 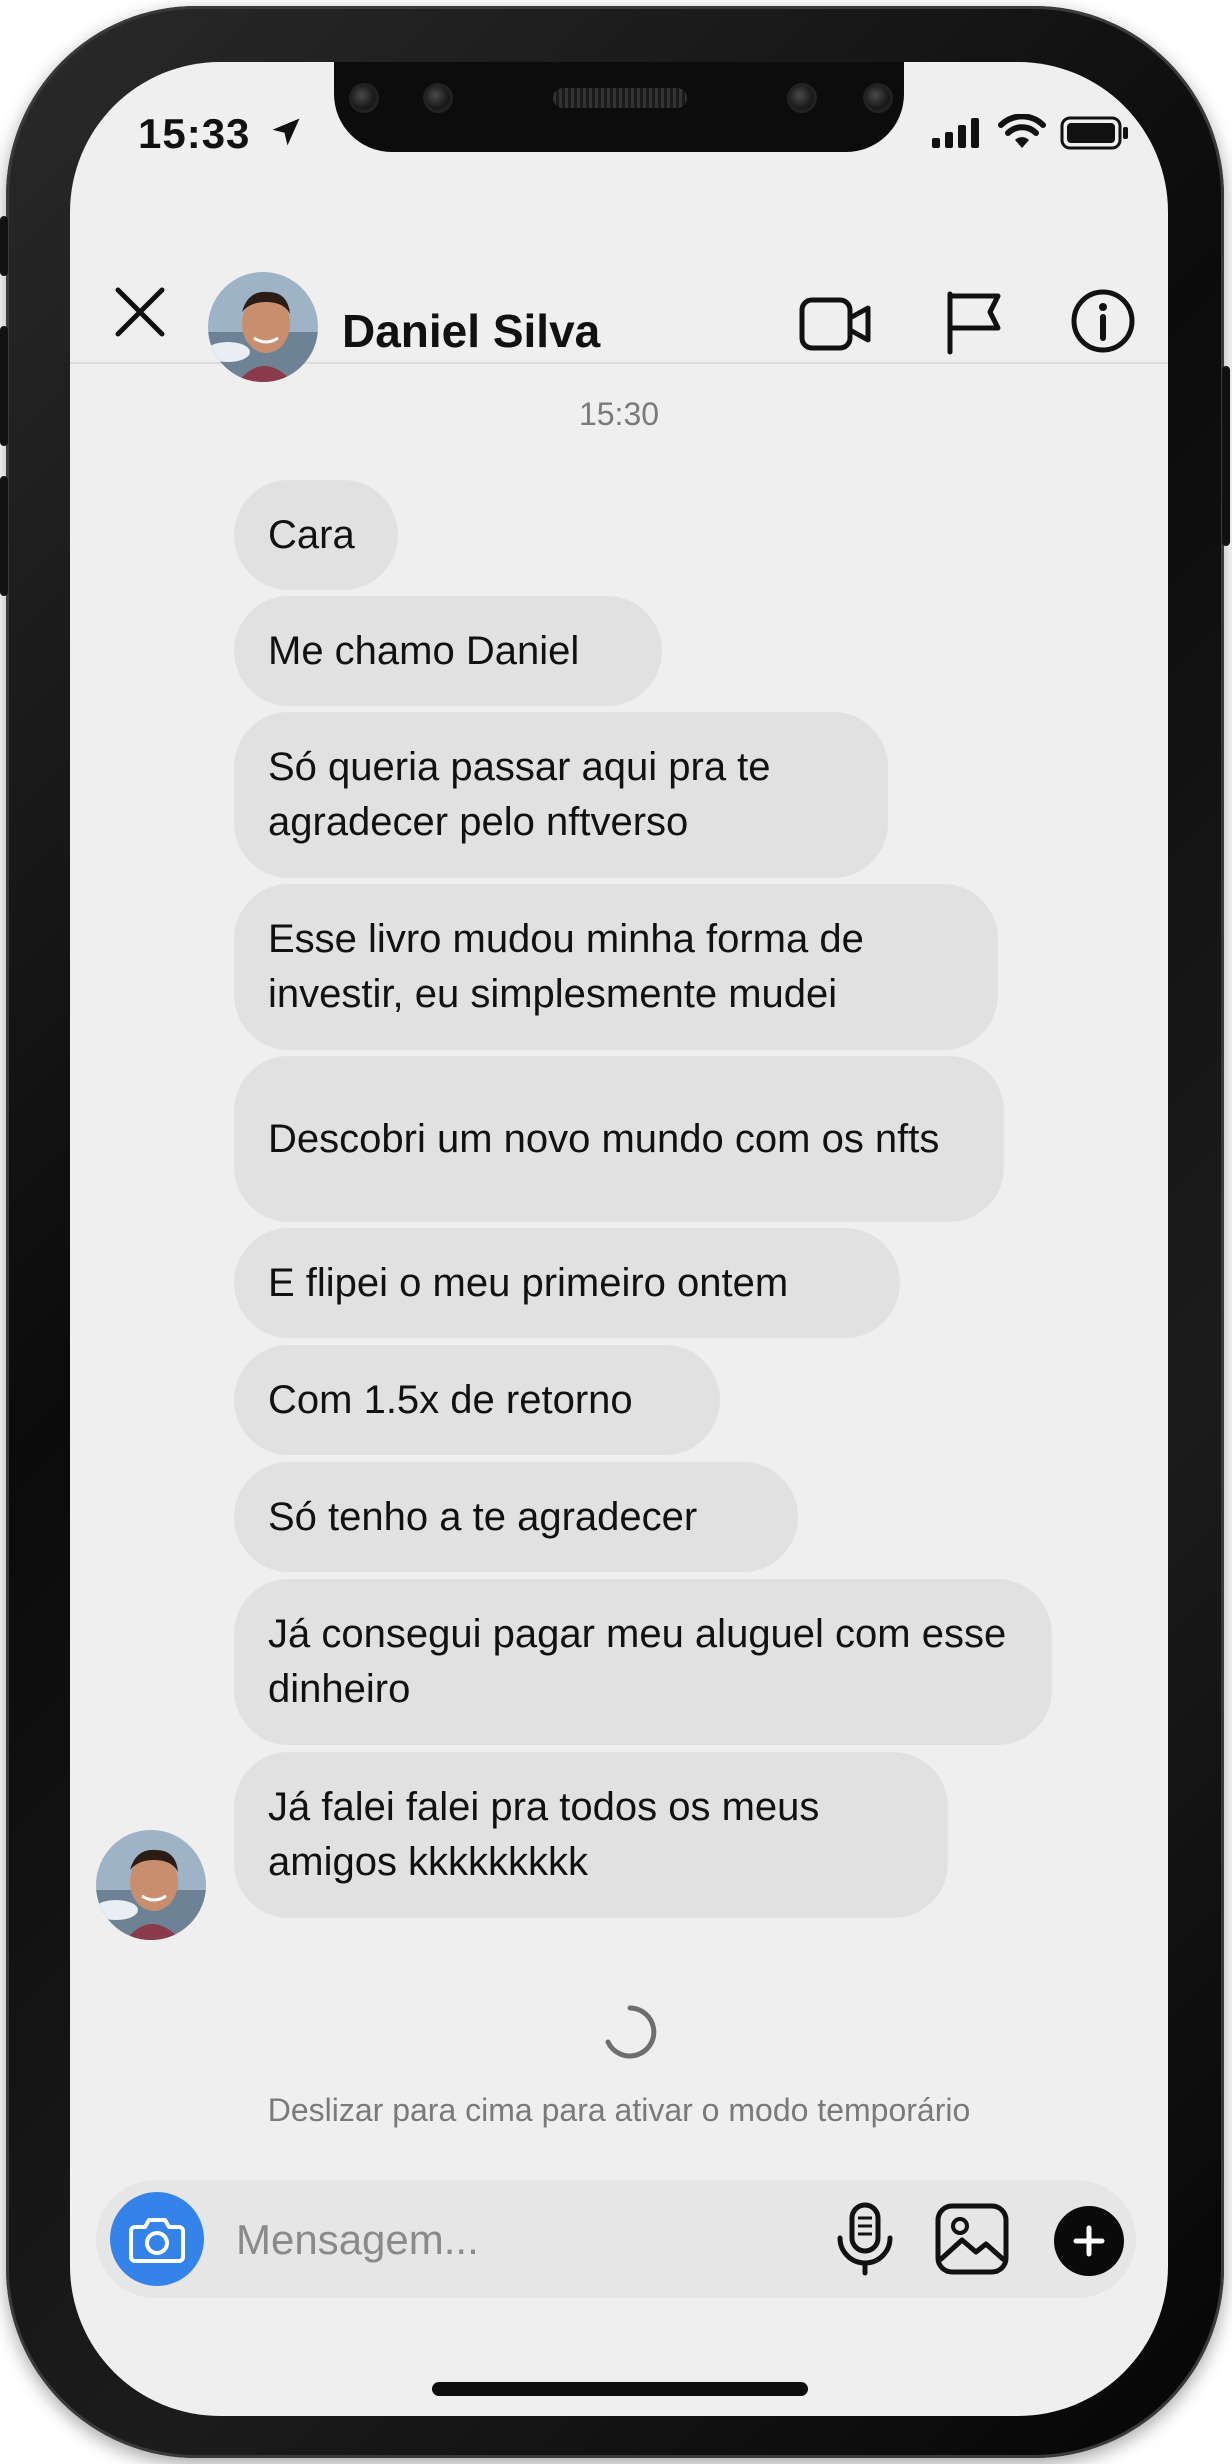 What do you see at coordinates (973, 322) in the screenshot?
I see `flag-icon` at bounding box center [973, 322].